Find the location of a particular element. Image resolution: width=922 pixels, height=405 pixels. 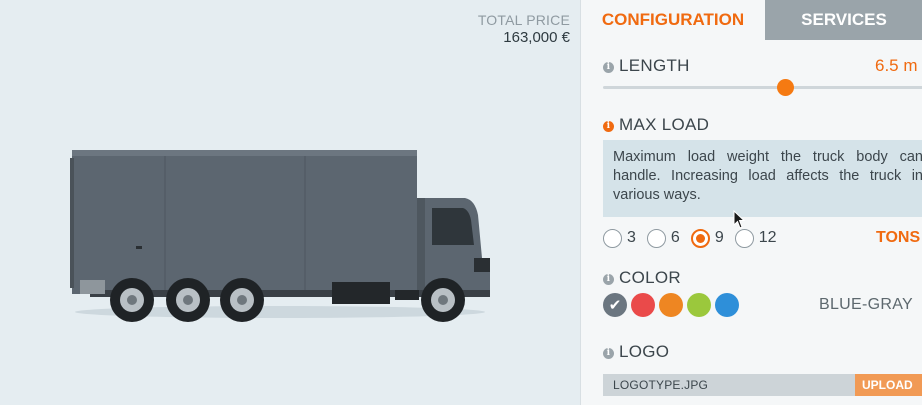

tab-services: SERVICES is located at coordinates (843, 20).